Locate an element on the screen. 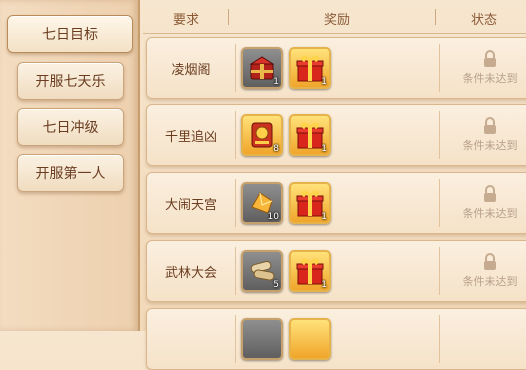 Image resolution: width=526 pixels, height=370 pixels. row-requirement: 武林大会 is located at coordinates (190, 273).